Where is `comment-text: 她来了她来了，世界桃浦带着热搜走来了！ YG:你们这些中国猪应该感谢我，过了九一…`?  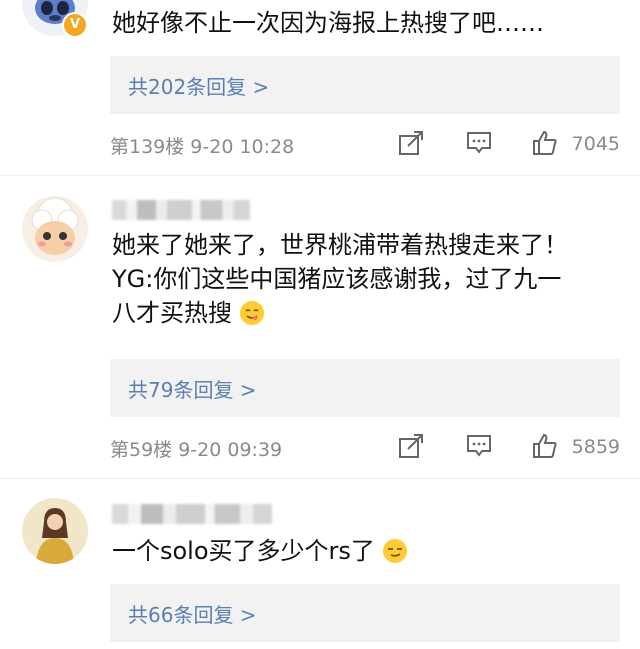 comment-text: 她来了她来了，世界桃浦带着热搜走来了！ YG:你们这些中国猪应该感谢我，过了九一… is located at coordinates (372, 279).